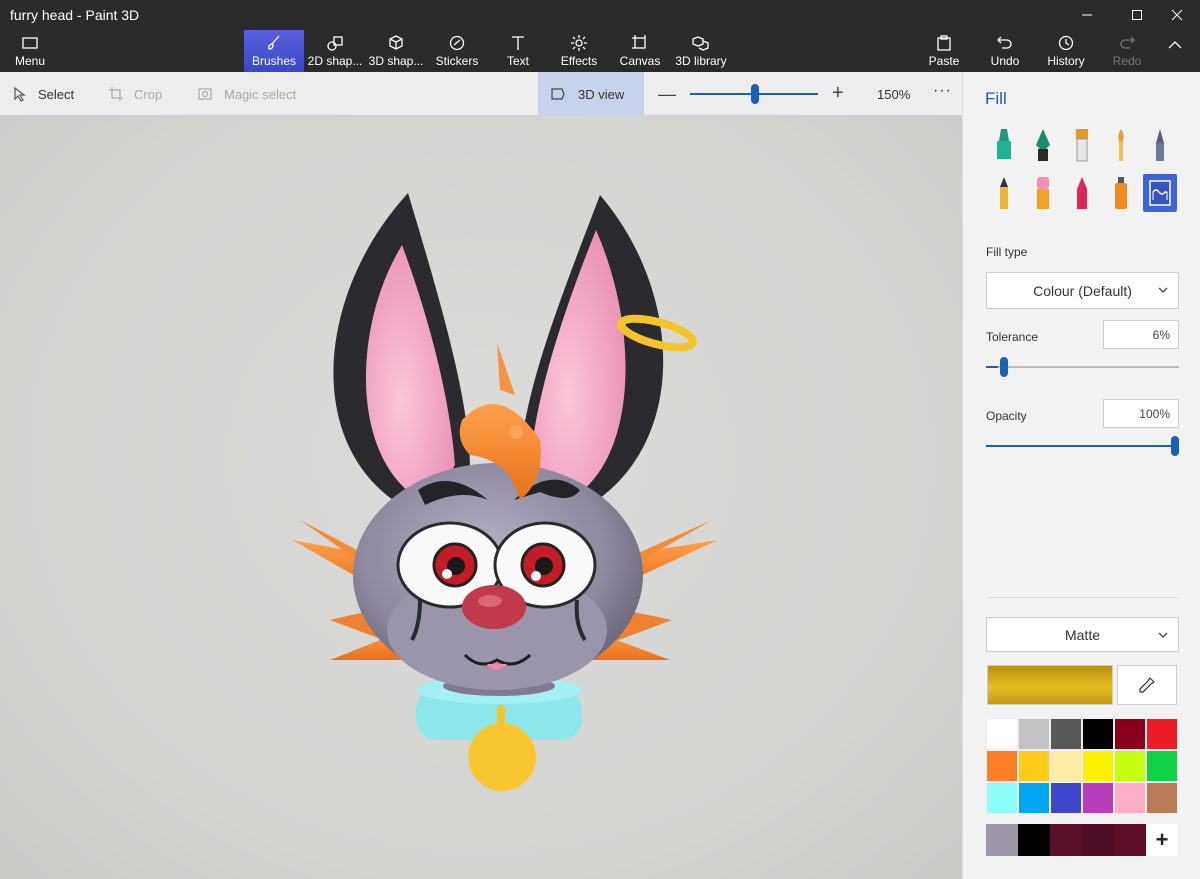 This screenshot has width=1200, height=879. I want to click on finish-dropdown: Matte, so click(1082, 634).